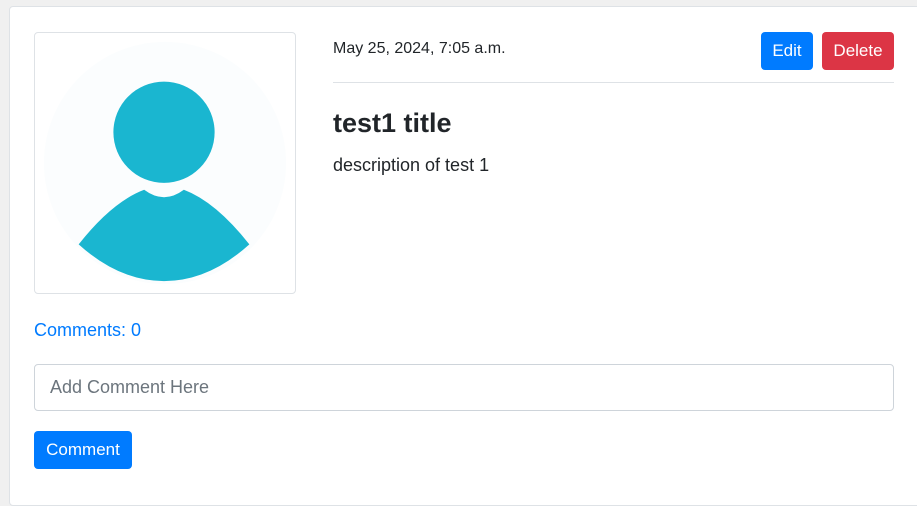  I want to click on avatar, so click(165, 163).